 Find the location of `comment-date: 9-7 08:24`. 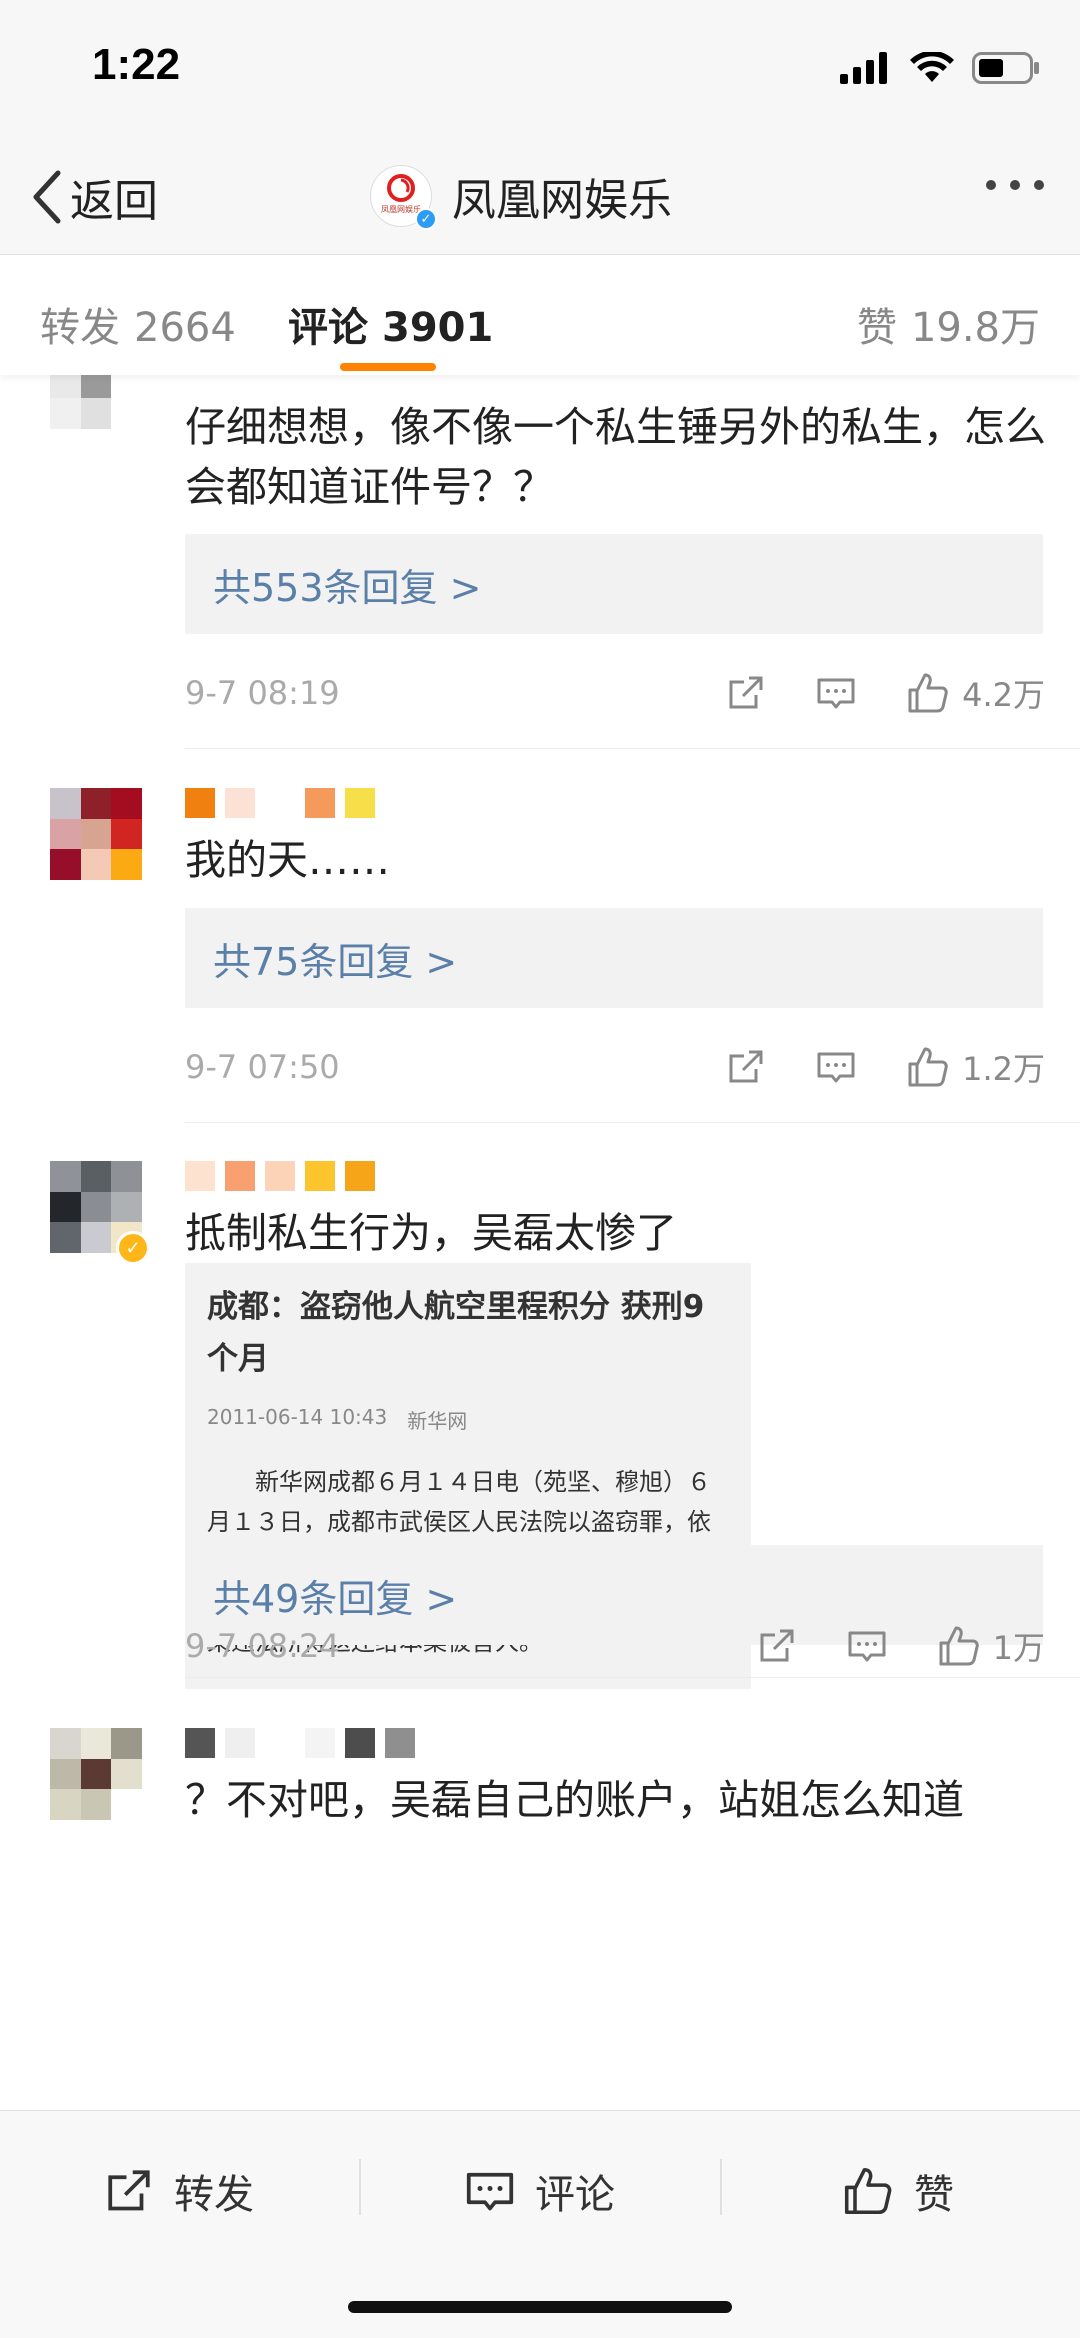

comment-date: 9-7 08:24 is located at coordinates (262, 1646).